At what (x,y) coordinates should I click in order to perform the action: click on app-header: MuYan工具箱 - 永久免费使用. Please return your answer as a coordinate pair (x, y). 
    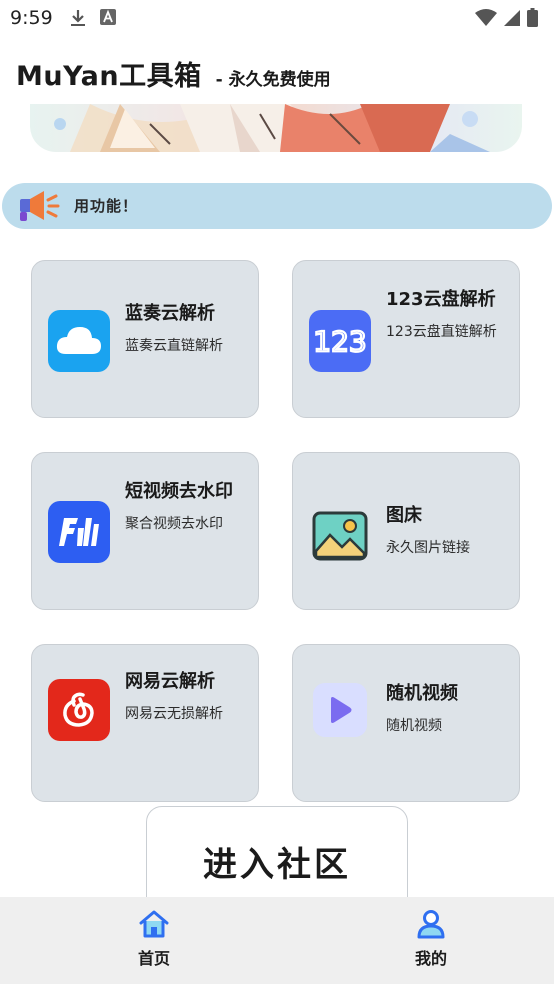
    Looking at the image, I should click on (173, 73).